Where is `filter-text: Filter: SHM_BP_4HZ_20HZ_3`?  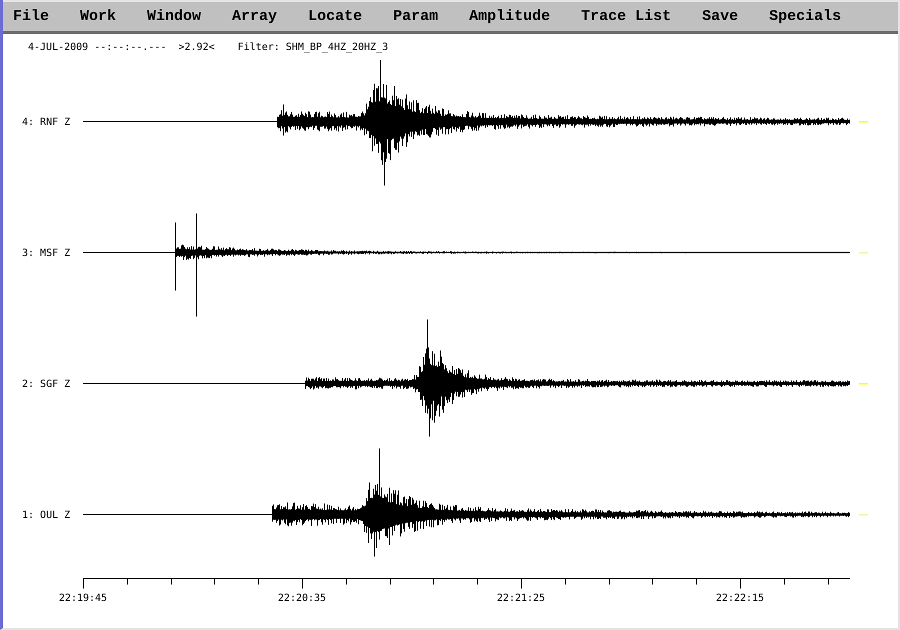 filter-text: Filter: SHM_BP_4HZ_20HZ_3 is located at coordinates (313, 47).